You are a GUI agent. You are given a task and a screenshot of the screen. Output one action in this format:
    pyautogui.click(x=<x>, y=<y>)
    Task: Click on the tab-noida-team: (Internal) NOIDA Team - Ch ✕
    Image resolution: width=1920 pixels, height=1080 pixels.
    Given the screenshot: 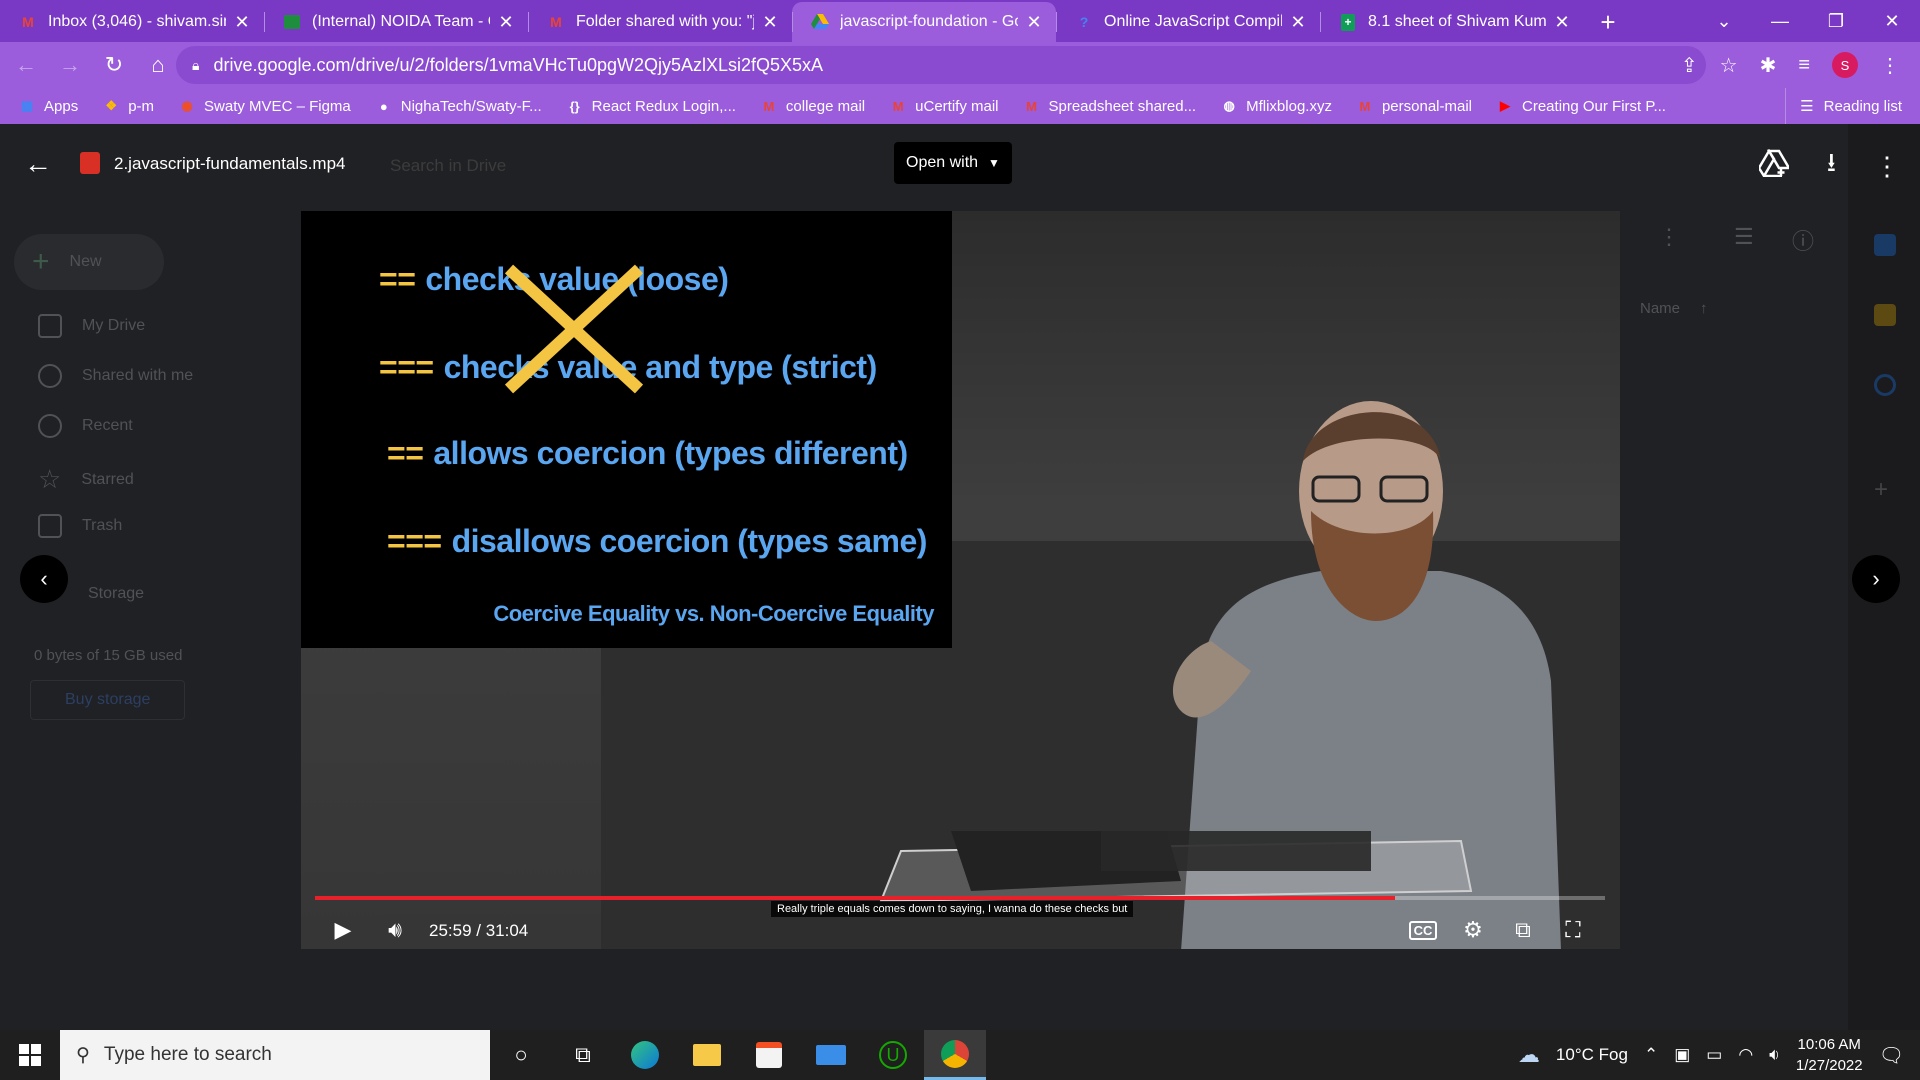 What is the action you would take?
    pyautogui.click(x=396, y=22)
    